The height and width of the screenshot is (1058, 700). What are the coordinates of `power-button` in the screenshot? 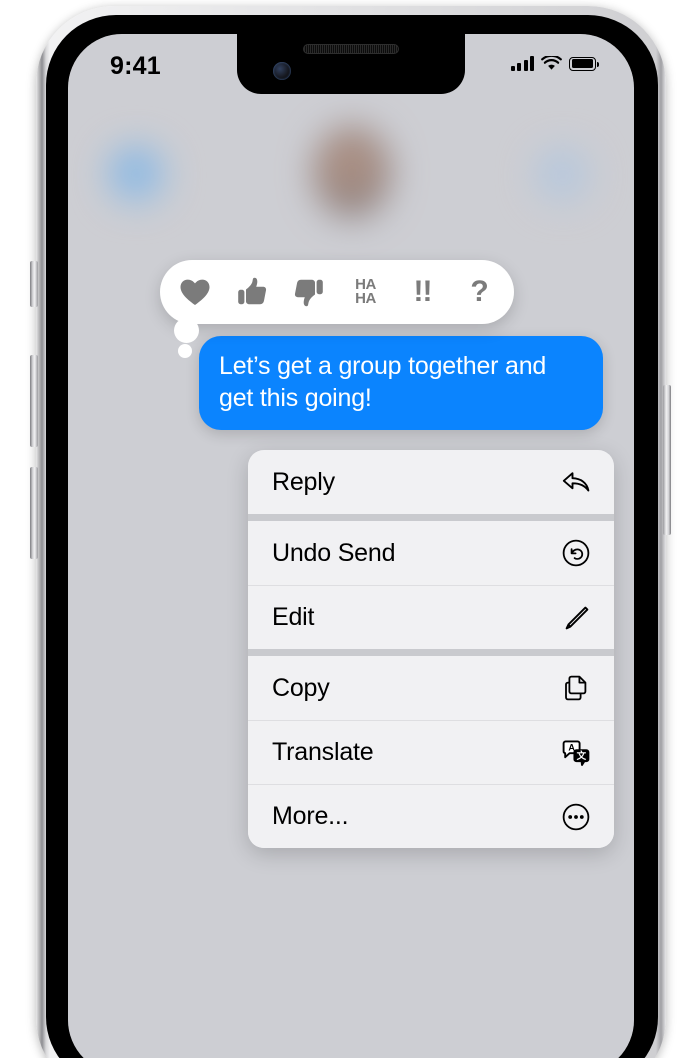 It's located at (667, 460).